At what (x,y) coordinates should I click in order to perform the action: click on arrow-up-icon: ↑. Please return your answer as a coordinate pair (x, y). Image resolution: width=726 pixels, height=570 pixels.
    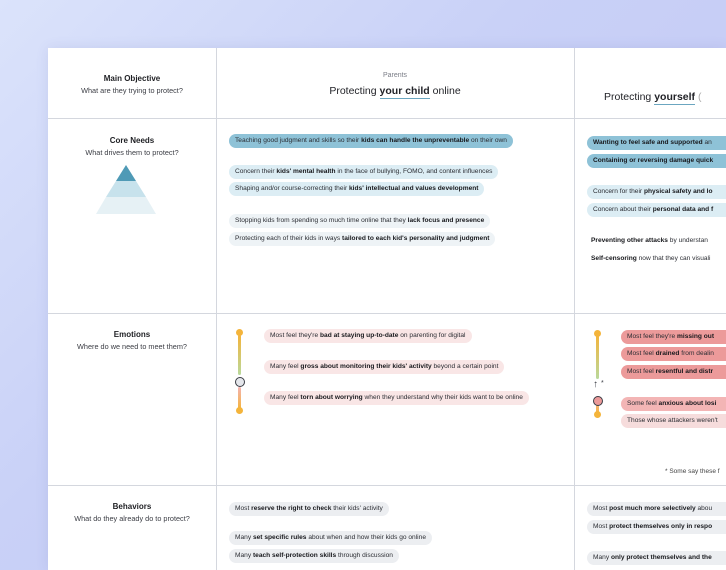
    Looking at the image, I should click on (595, 384).